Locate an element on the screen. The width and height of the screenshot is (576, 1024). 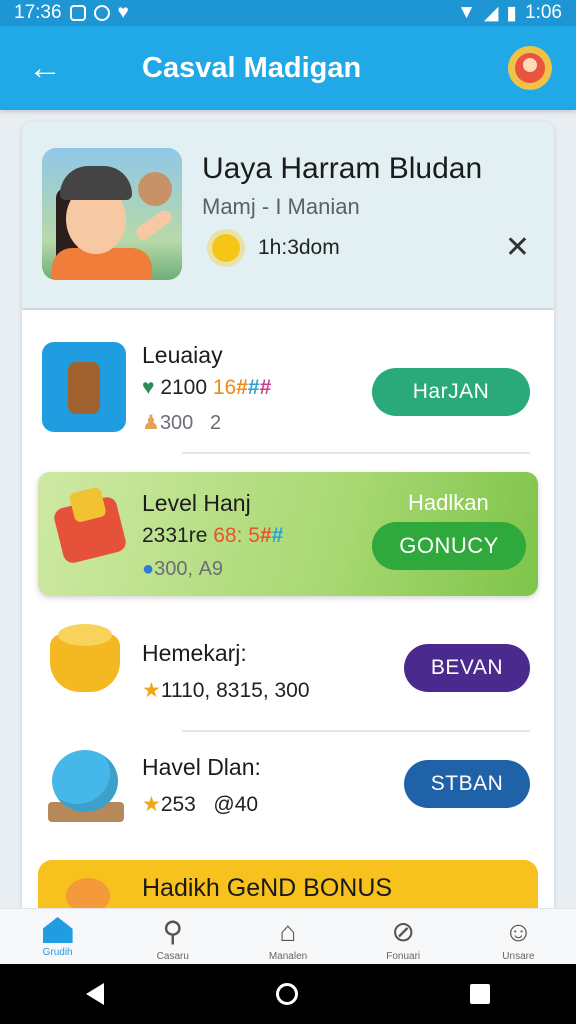
alarm-icon is located at coordinates (101, 13).